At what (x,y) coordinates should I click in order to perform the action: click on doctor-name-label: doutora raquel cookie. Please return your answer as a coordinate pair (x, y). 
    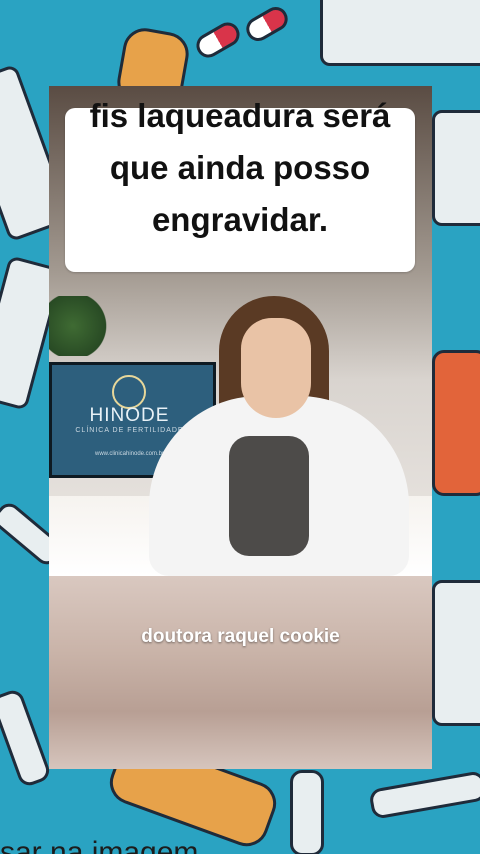
    Looking at the image, I should click on (240, 636).